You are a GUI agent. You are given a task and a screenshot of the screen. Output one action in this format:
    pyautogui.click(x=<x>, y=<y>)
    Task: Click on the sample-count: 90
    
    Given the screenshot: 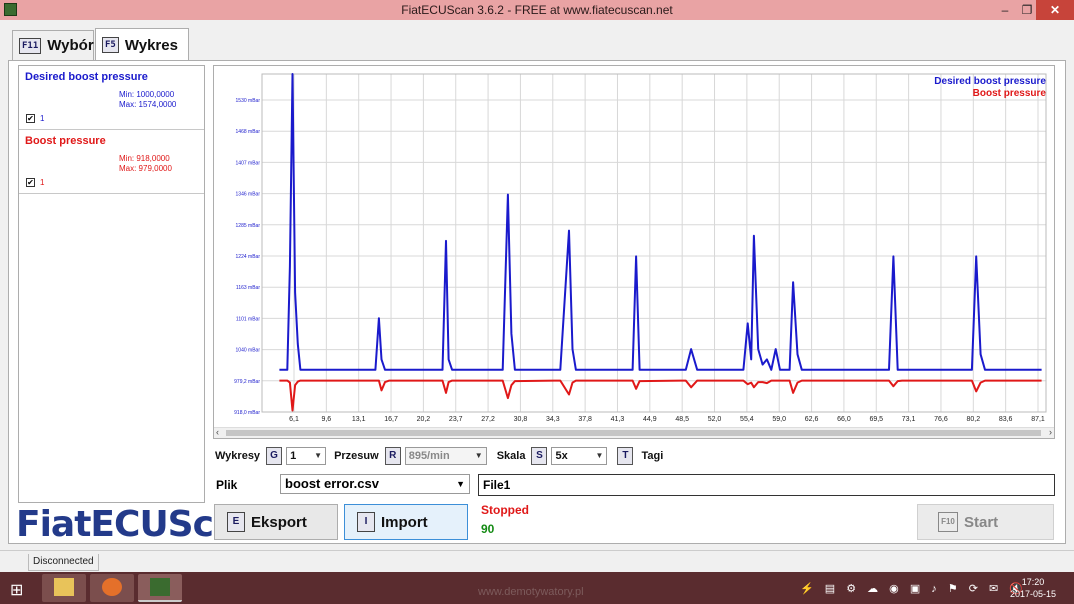 What is the action you would take?
    pyautogui.click(x=488, y=529)
    